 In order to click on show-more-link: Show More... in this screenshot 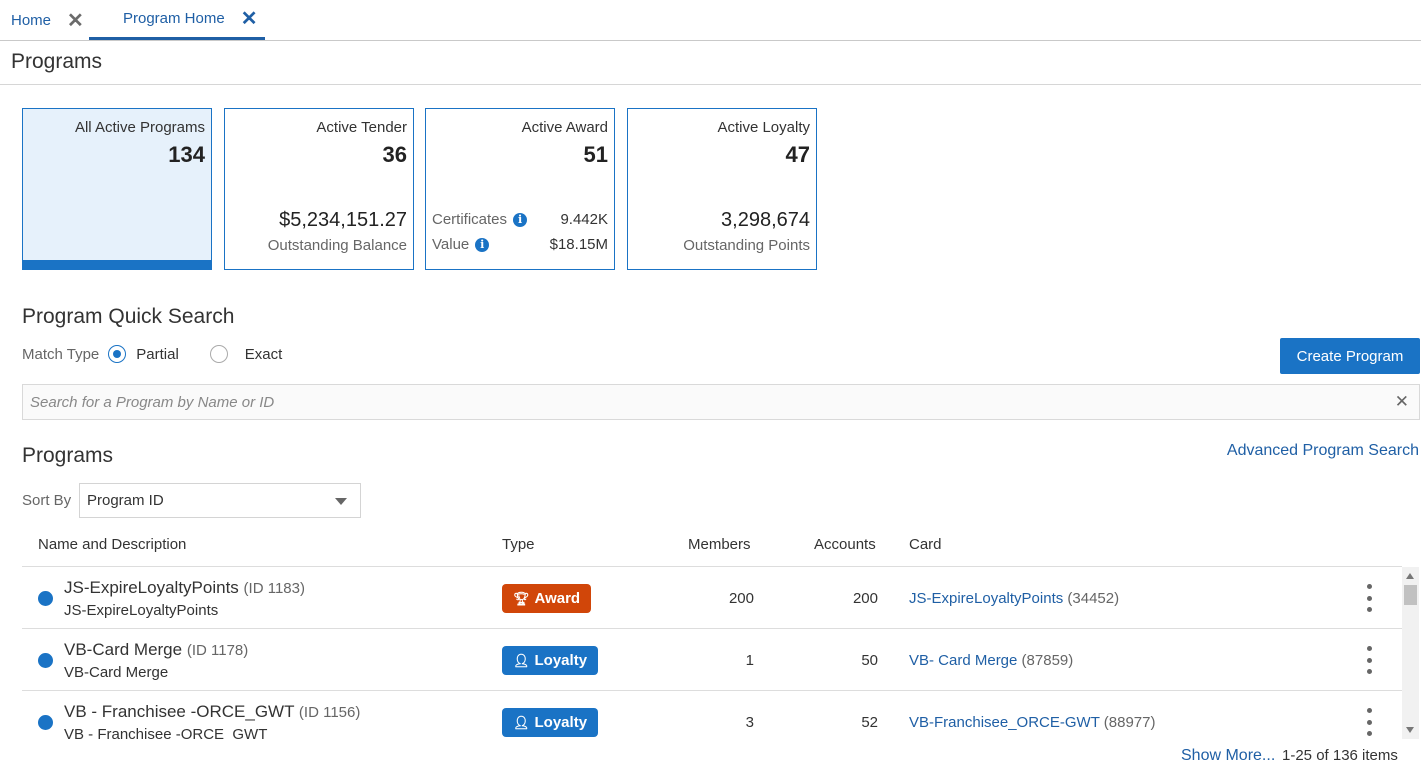, I will do `click(1228, 756)`.